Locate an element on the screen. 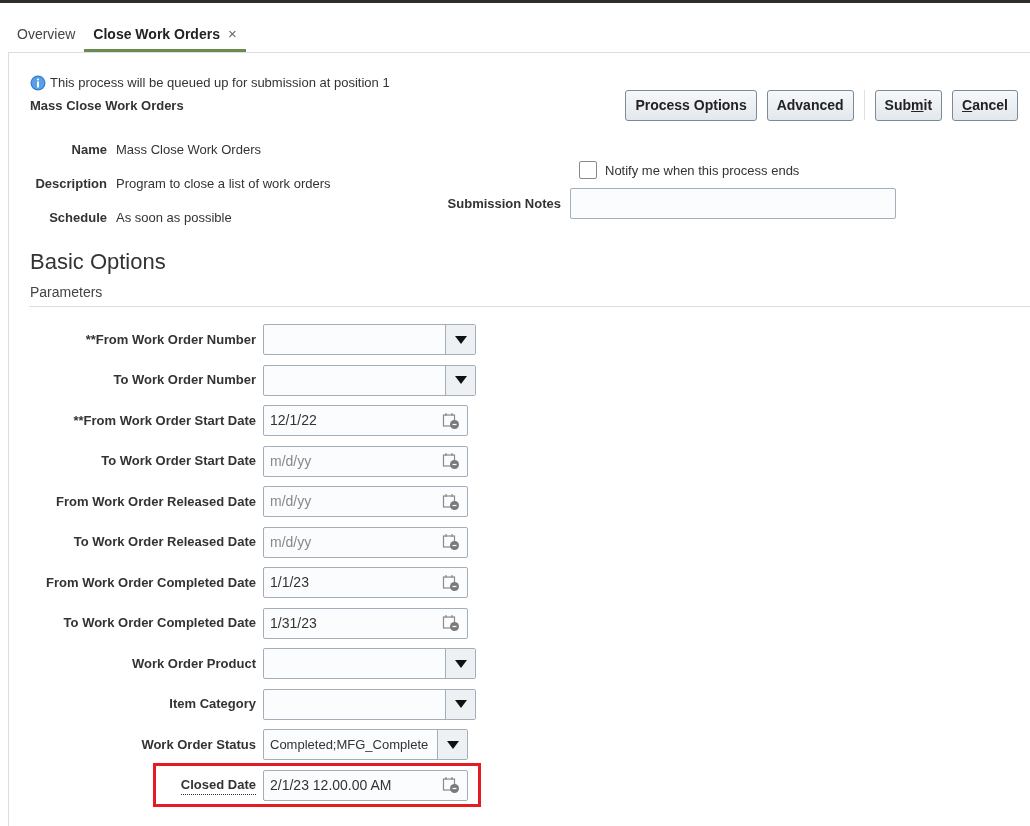 The image size is (1030, 826). parameter-label: To Work Order Released Date is located at coordinates (164, 542).